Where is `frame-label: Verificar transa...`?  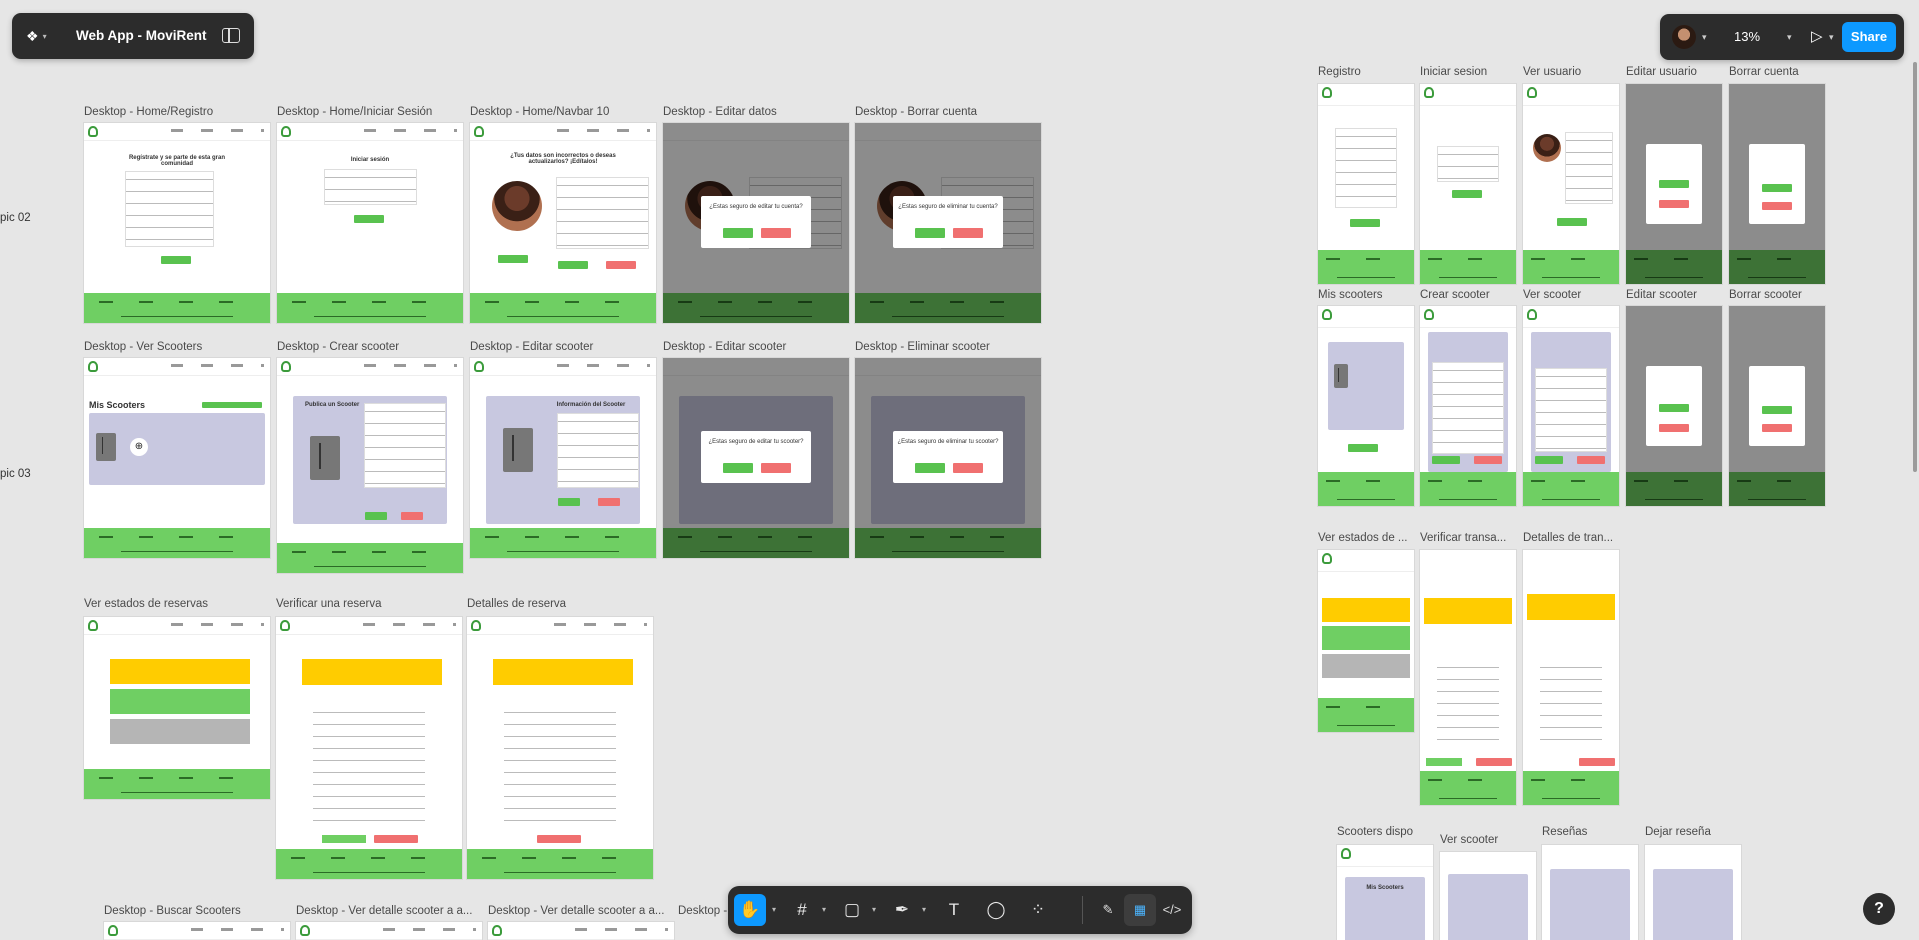 frame-label: Verificar transa... is located at coordinates (1468, 538).